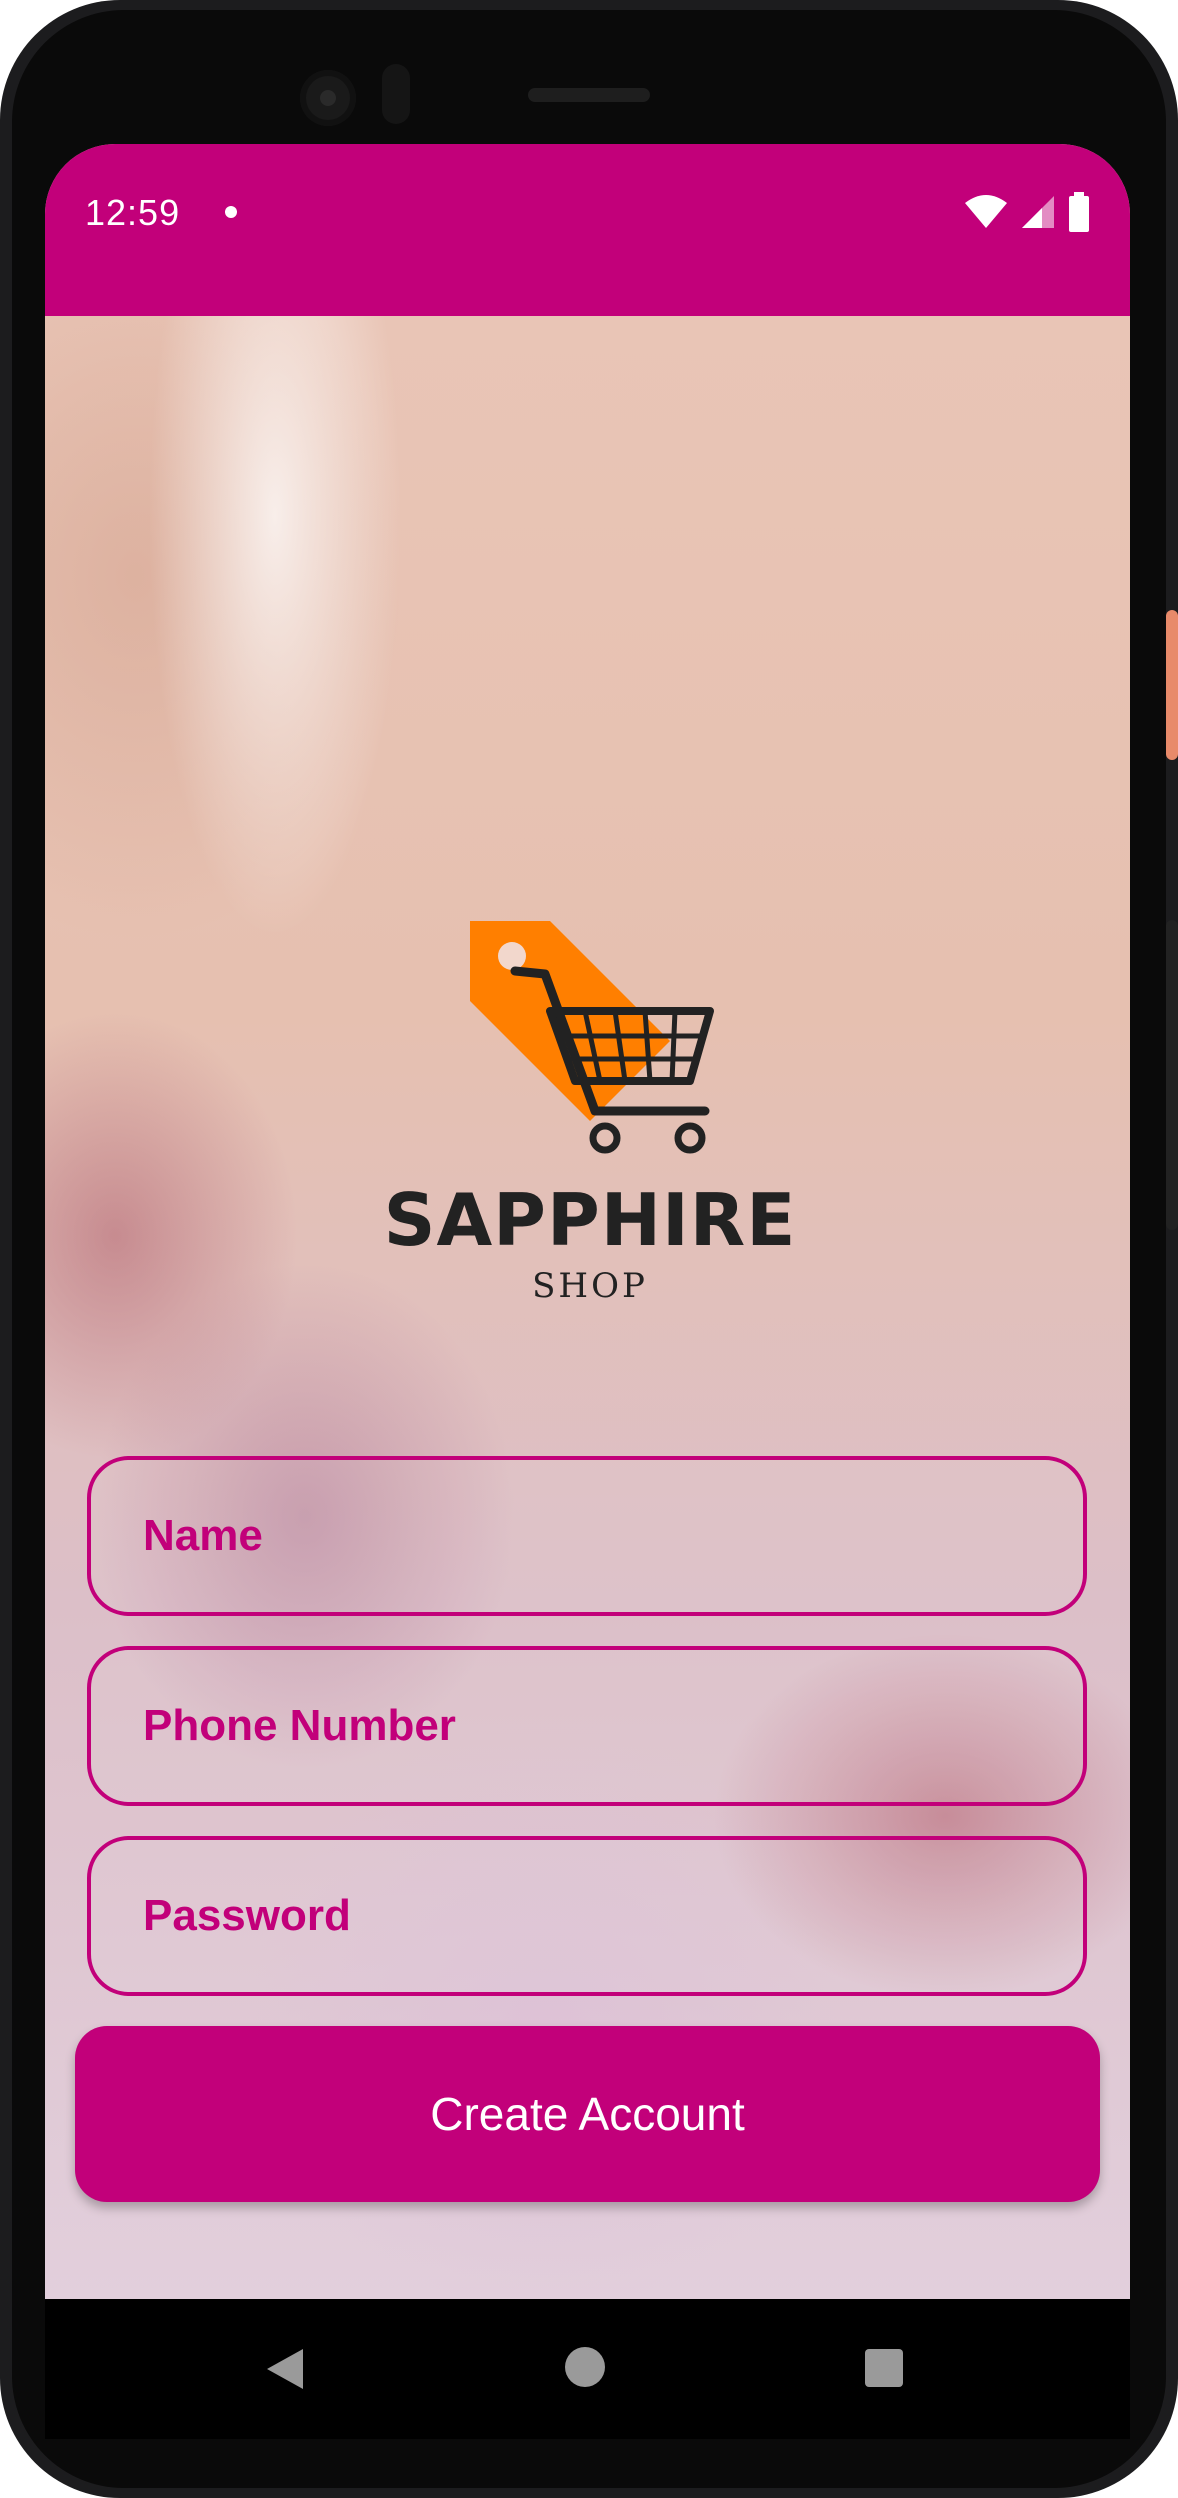 This screenshot has width=1178, height=2498. What do you see at coordinates (1172, 1075) in the screenshot?
I see `volume-button` at bounding box center [1172, 1075].